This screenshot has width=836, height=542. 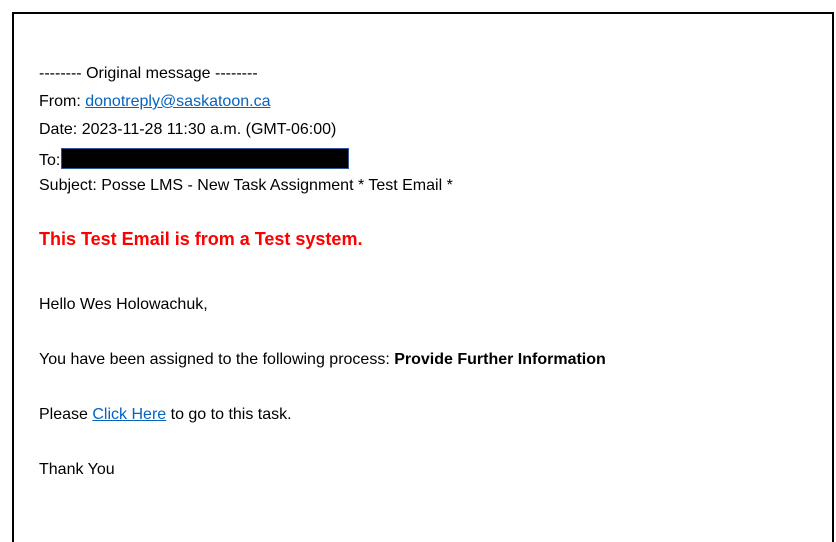 I want to click on greeting: Hello Wes Holowachuk,, so click(x=123, y=304).